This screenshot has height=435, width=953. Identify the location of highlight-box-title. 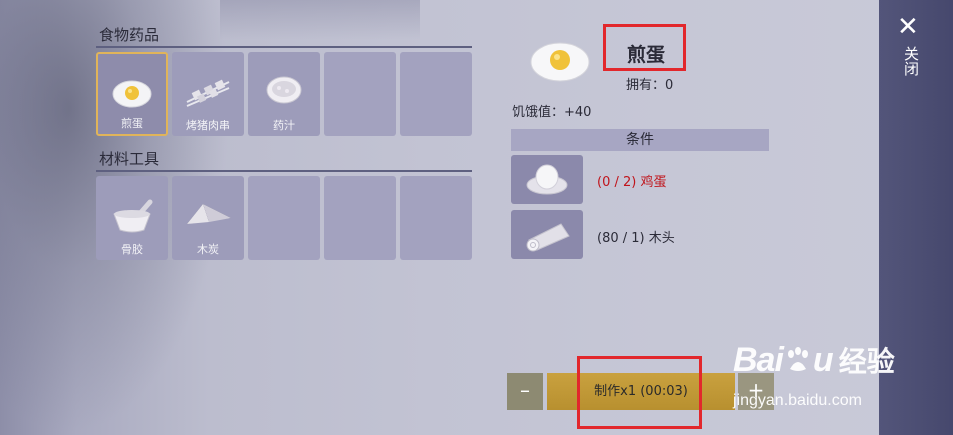
(644, 47).